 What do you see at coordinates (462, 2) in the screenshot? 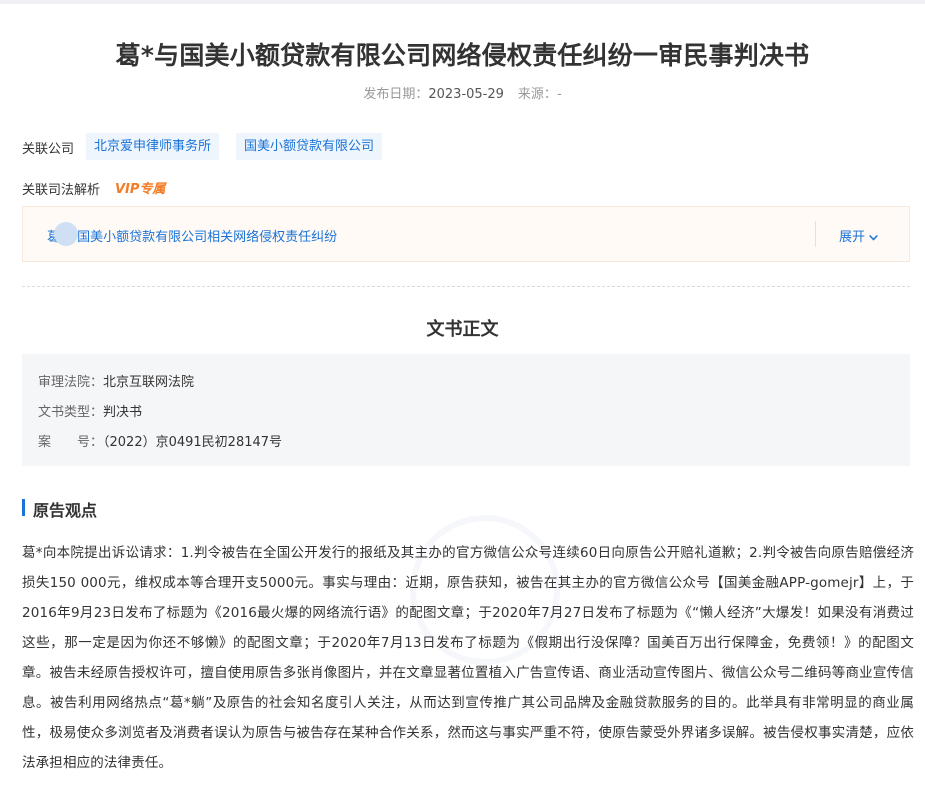
I see `top-divider` at bounding box center [462, 2].